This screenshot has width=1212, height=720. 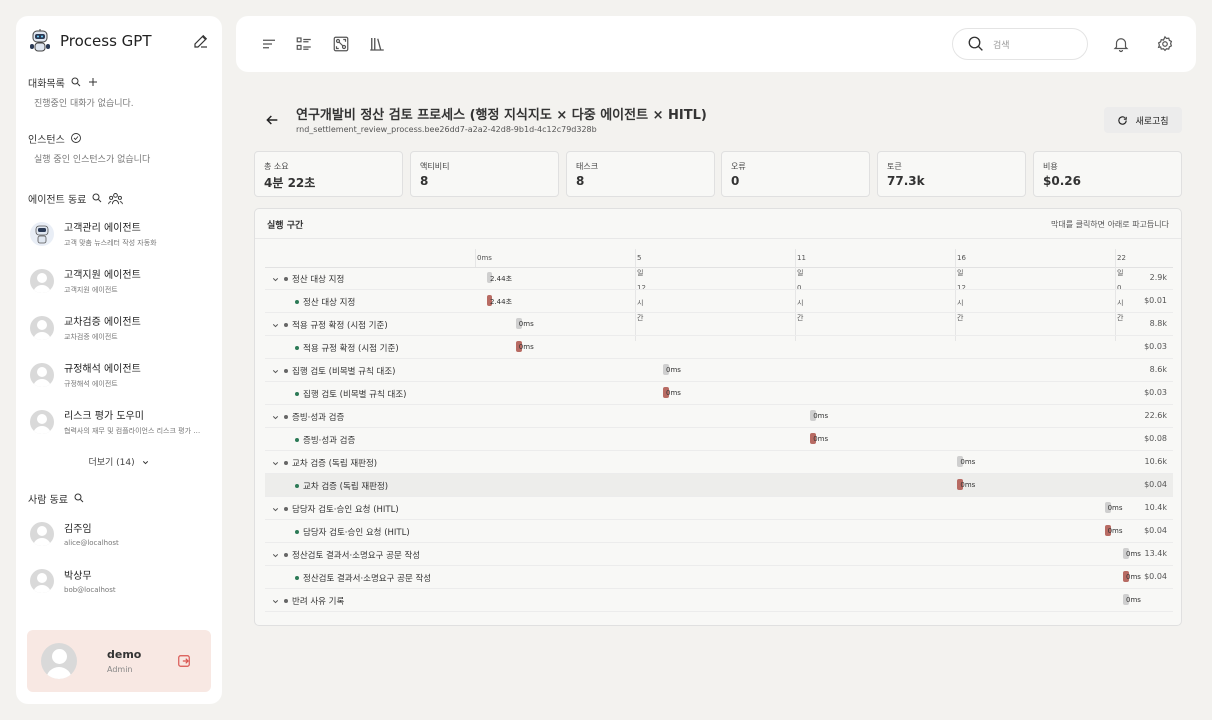 What do you see at coordinates (719, 301) in the screenshot?
I see `span-row: 정산 대상 지정 2.44초 $0.01` at bounding box center [719, 301].